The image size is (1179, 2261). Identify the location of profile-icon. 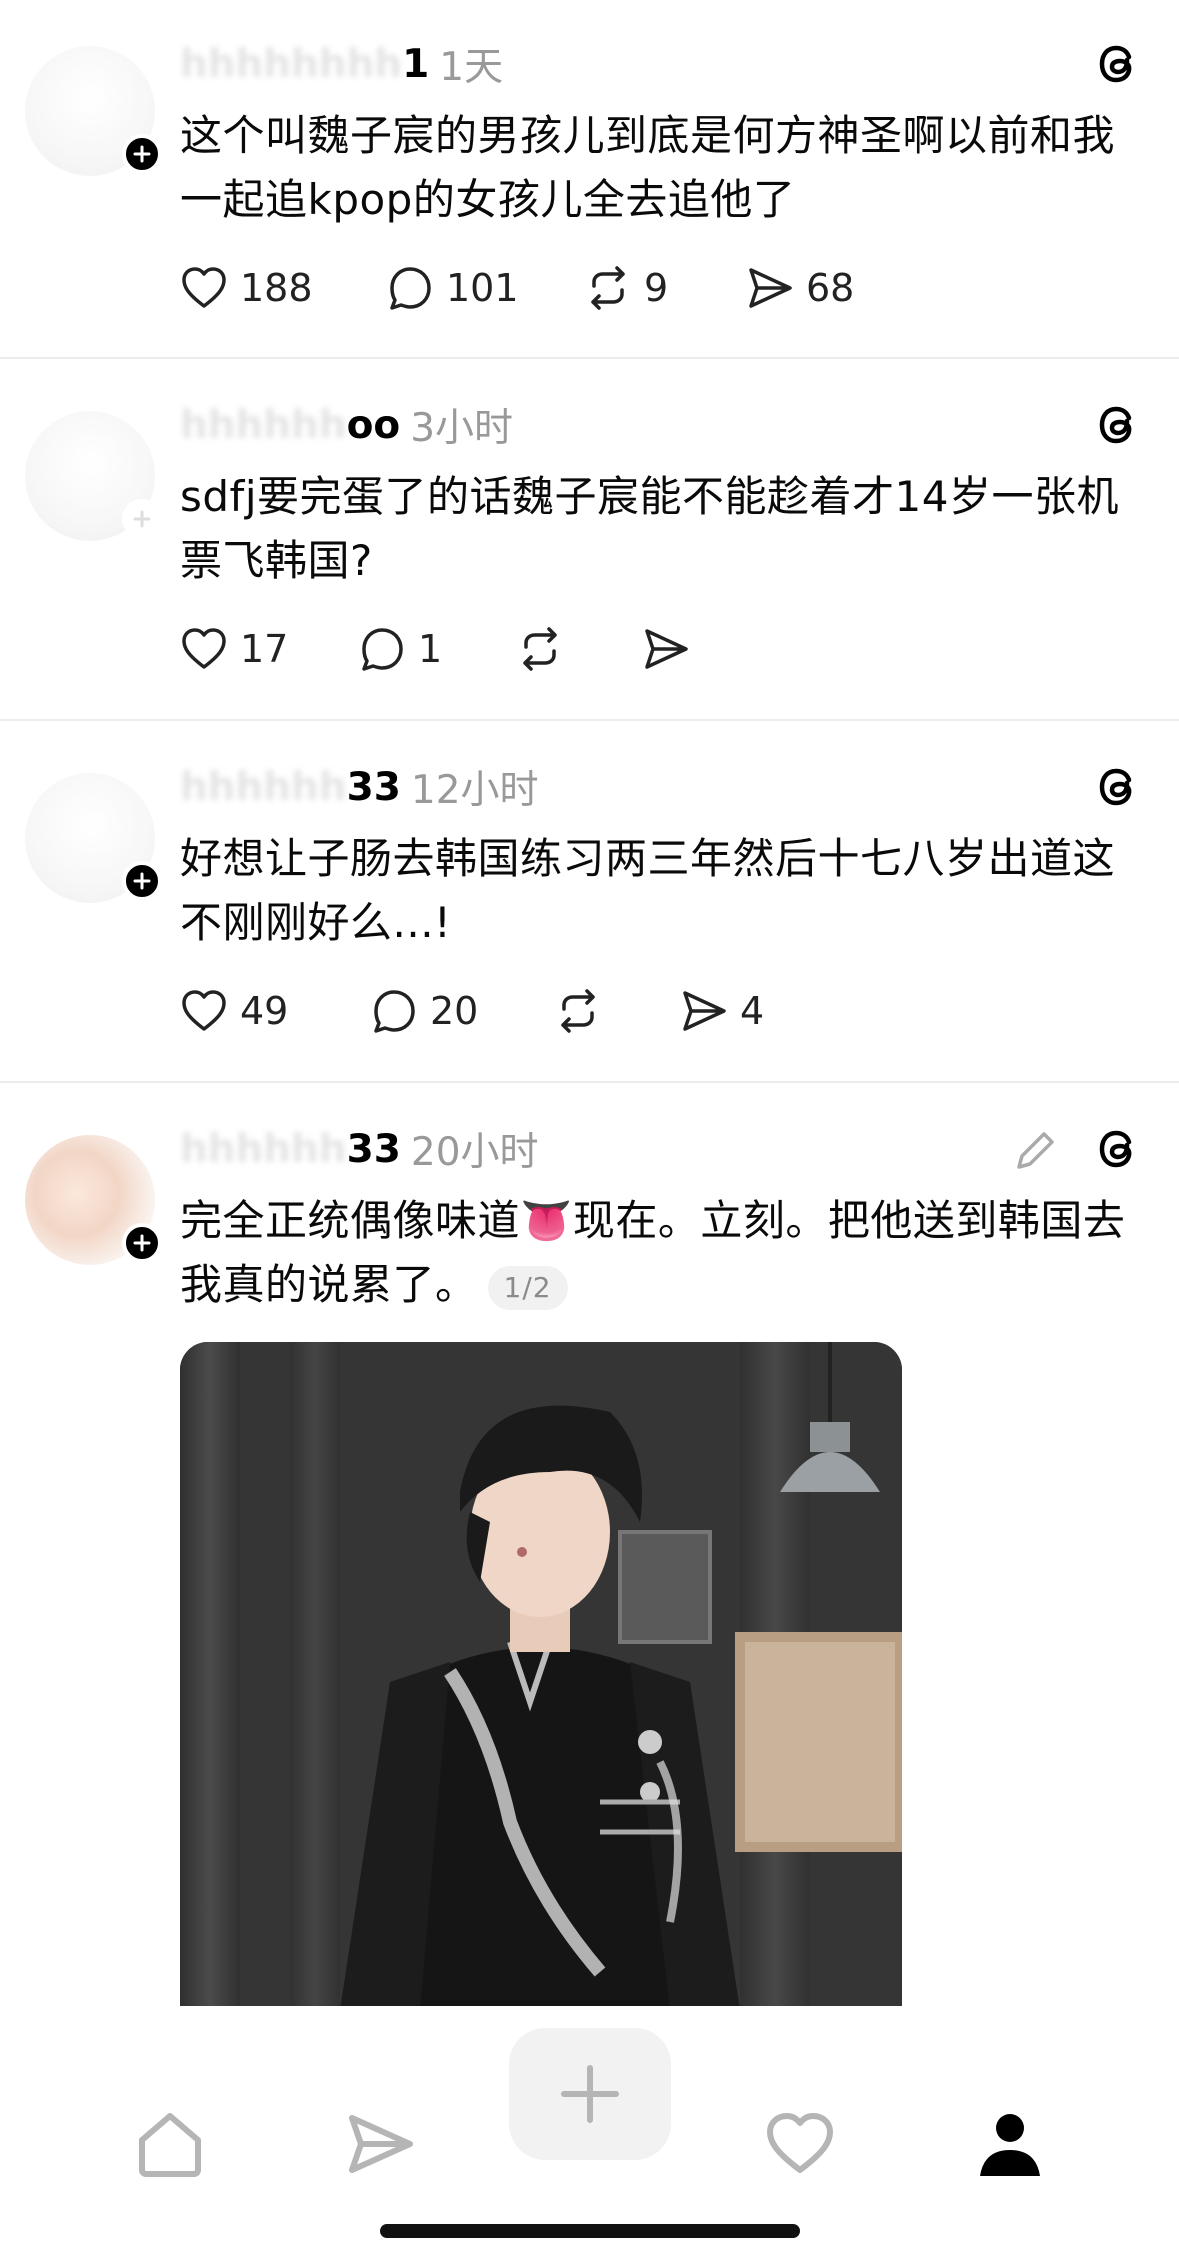
(1010, 2145).